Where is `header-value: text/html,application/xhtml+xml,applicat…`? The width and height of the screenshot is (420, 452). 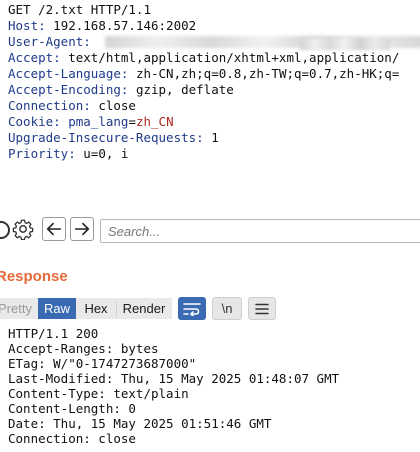
header-value: text/html,application/xhtml+xml,applicat… is located at coordinates (234, 57).